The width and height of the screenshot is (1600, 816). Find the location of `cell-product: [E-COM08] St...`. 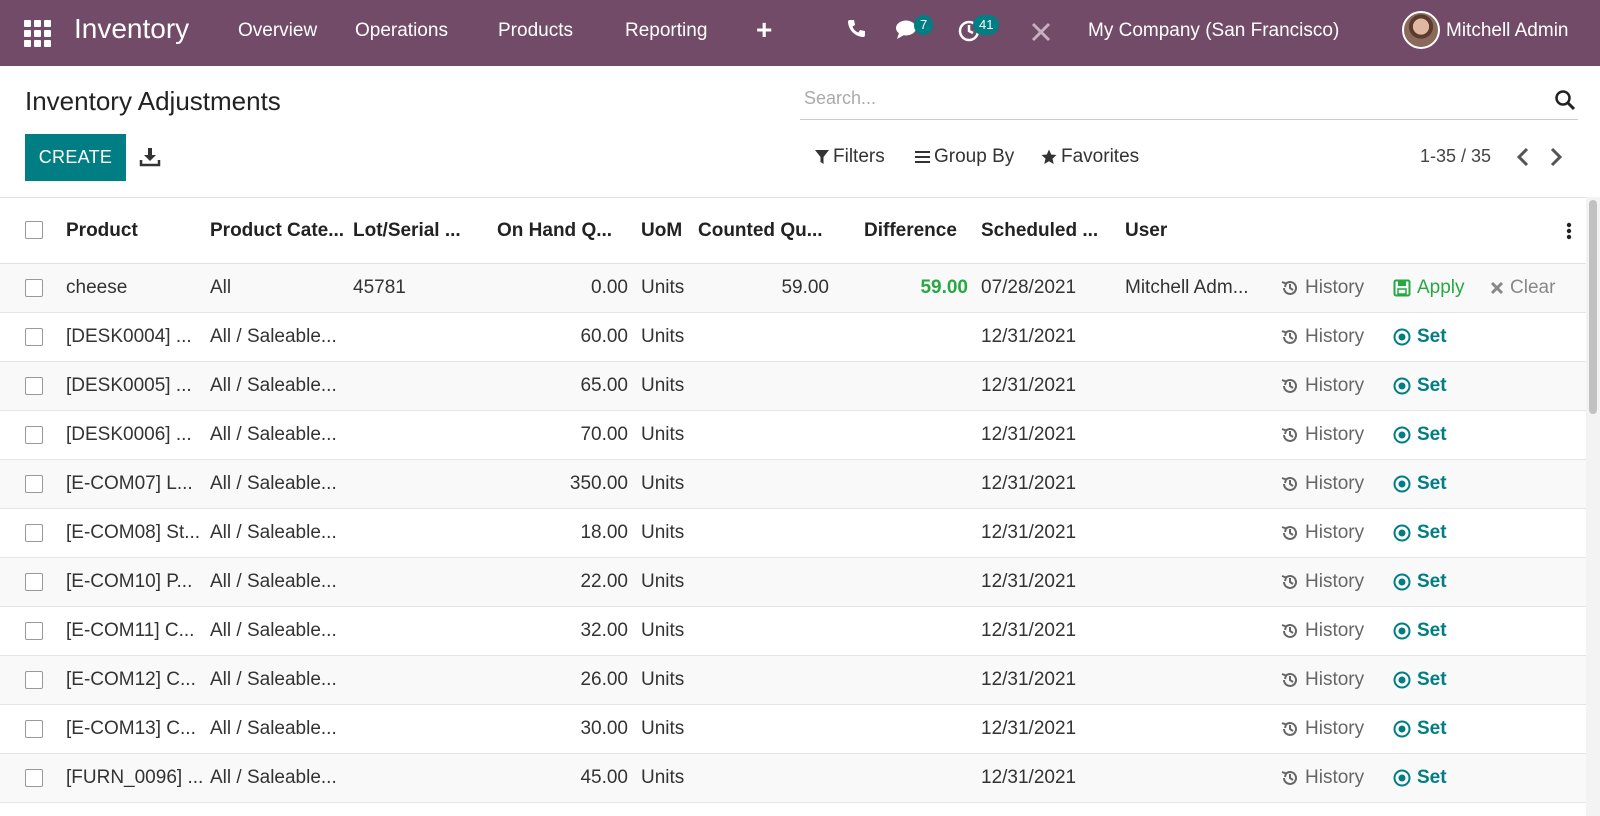

cell-product: [E-COM08] St... is located at coordinates (133, 533).